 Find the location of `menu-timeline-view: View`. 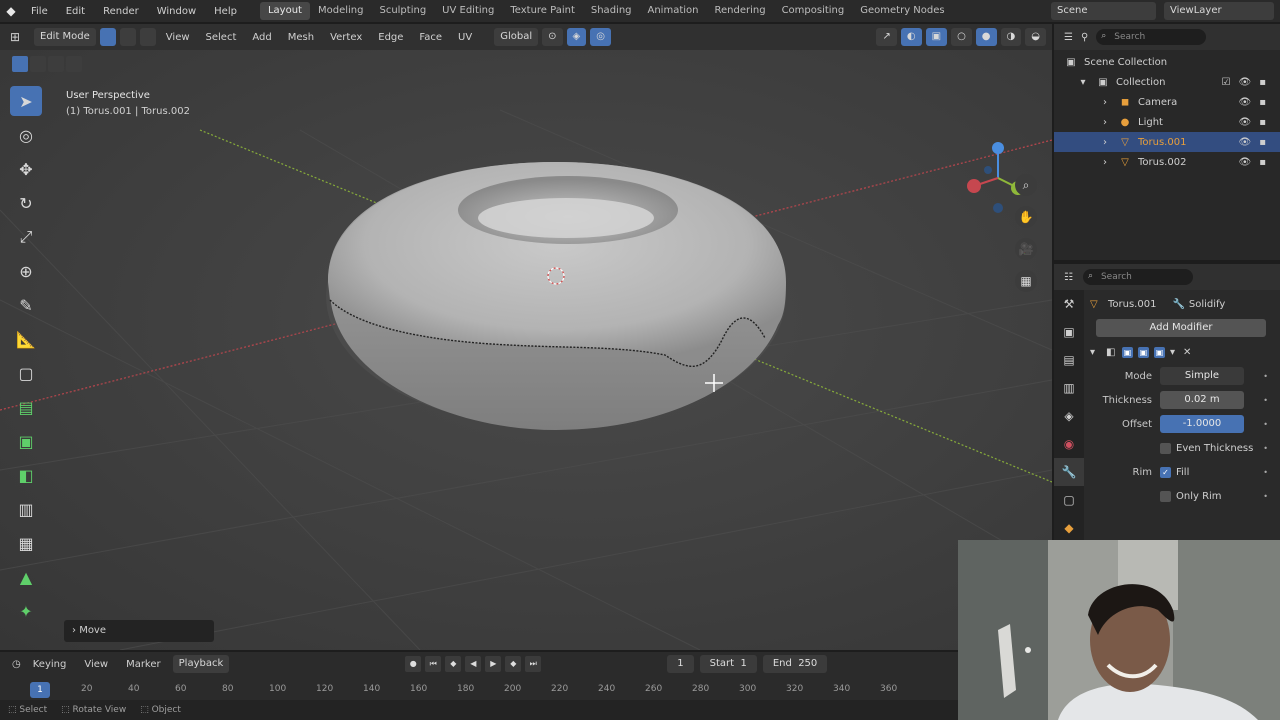

menu-timeline-view: View is located at coordinates (96, 664).